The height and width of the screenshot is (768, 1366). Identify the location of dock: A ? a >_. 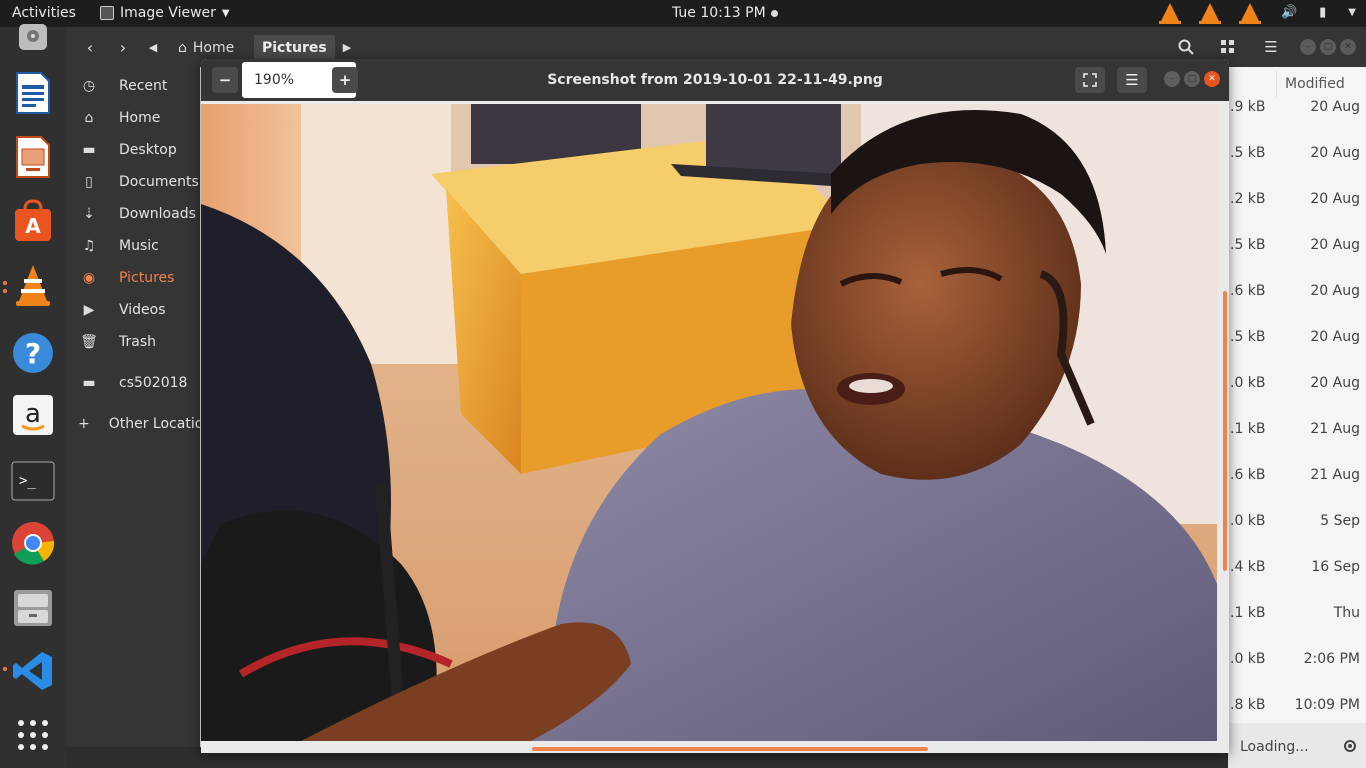
(33, 396).